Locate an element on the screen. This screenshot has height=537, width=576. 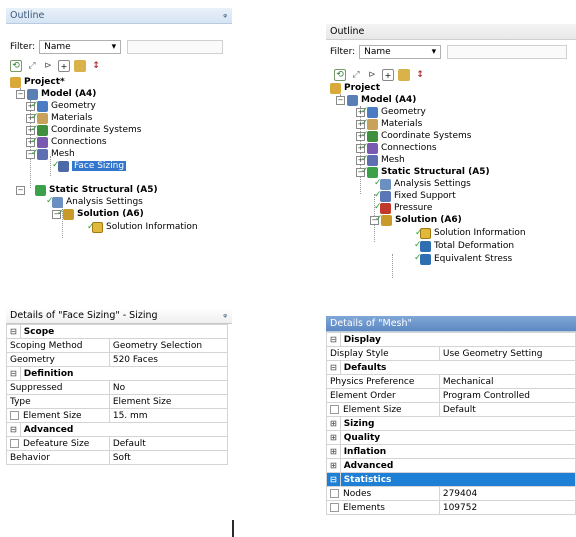
mesh-icon is located at coordinates (369, 160).